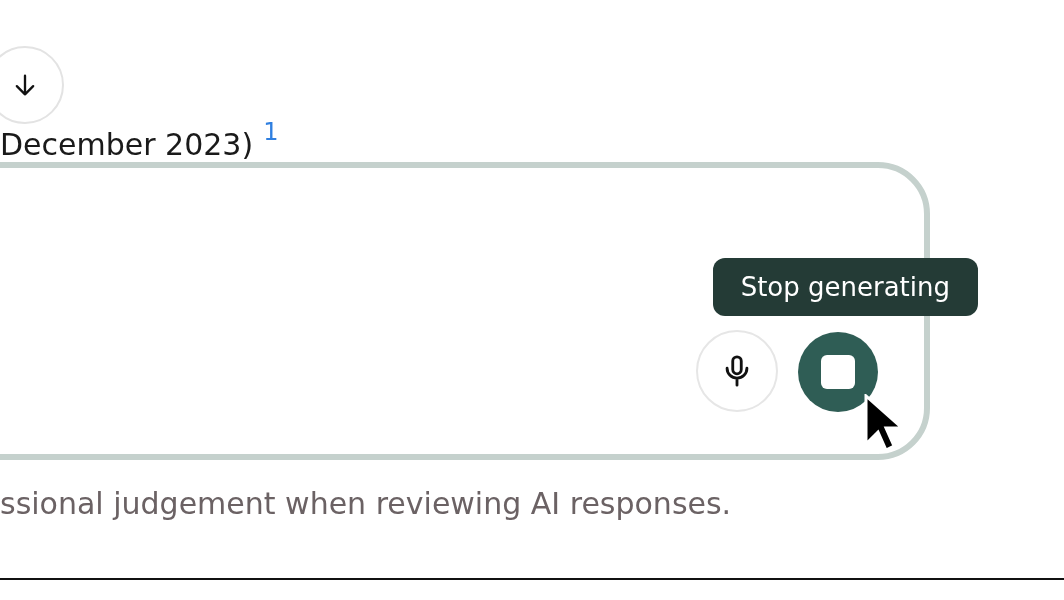  Describe the element at coordinates (127, 145) in the screenshot. I see `message-text: December 2023)` at that location.